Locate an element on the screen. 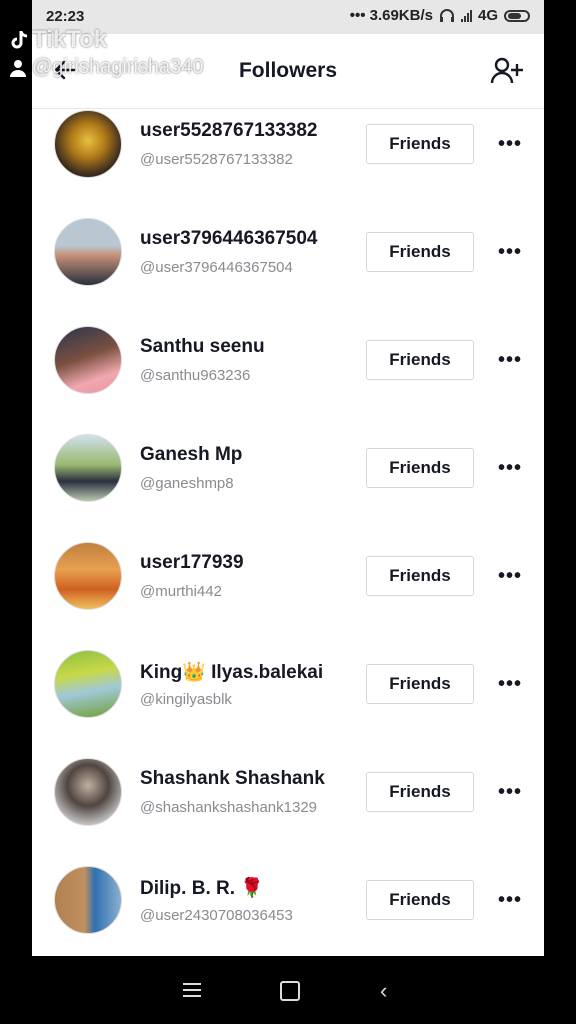 This screenshot has height=1024, width=576. follower-handle: @user2430708036453 is located at coordinates (216, 915).